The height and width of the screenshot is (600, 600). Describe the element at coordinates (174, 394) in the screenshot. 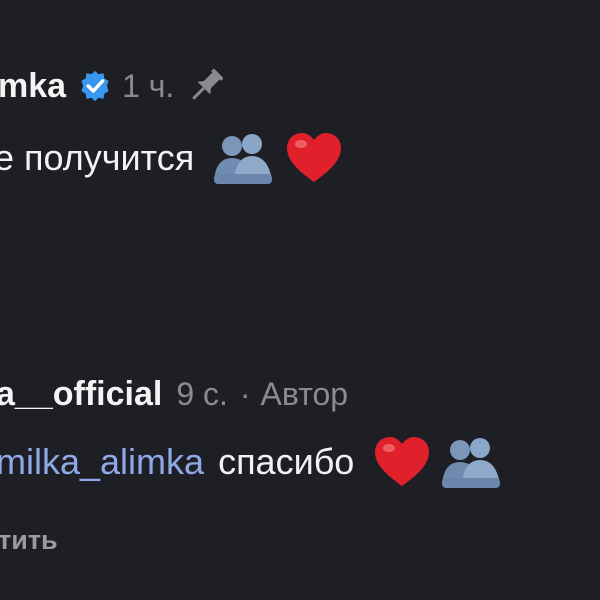

I see `comment-header-2: a__official 9 с. · Автор` at that location.